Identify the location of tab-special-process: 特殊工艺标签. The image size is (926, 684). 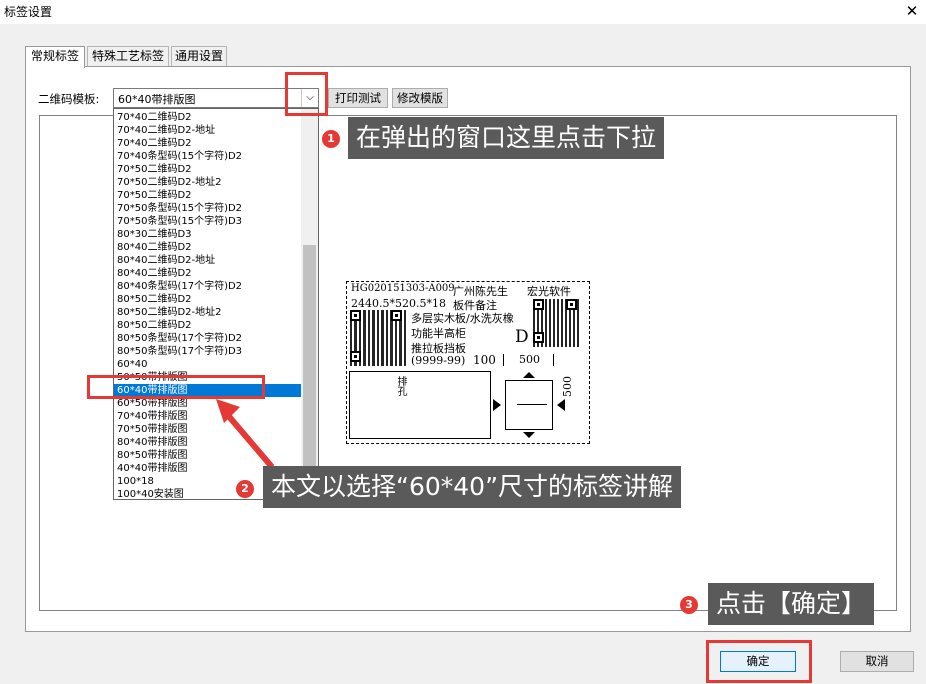
(128, 56).